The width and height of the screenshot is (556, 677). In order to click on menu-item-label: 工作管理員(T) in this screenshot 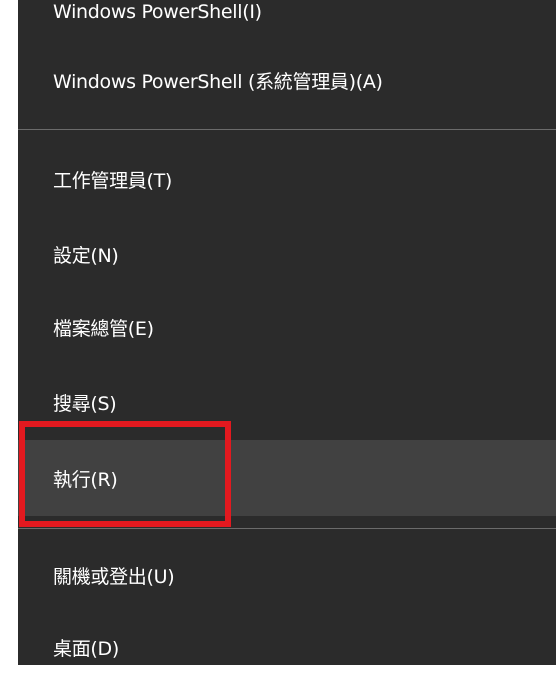, I will do `click(113, 180)`.